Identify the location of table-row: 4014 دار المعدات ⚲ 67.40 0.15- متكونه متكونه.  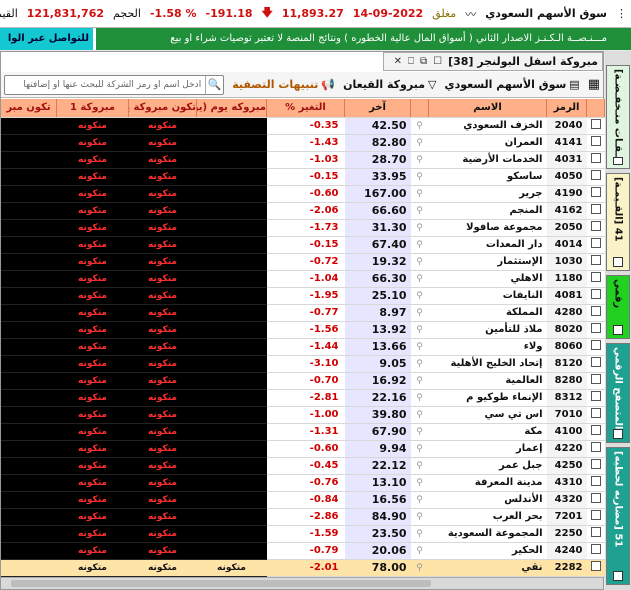
(303, 245).